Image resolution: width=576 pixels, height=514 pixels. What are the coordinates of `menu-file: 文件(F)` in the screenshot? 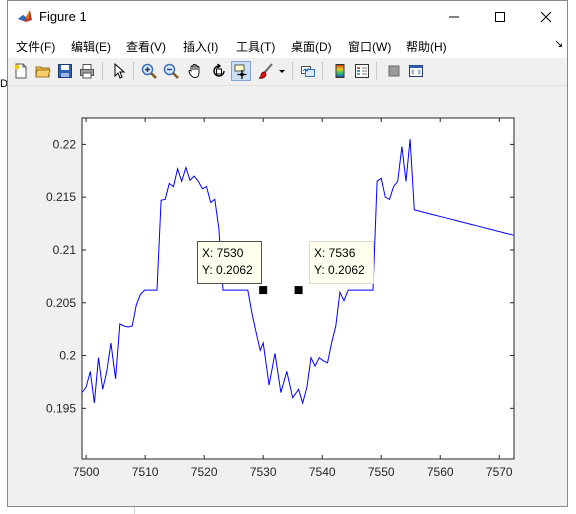 It's located at (35, 46).